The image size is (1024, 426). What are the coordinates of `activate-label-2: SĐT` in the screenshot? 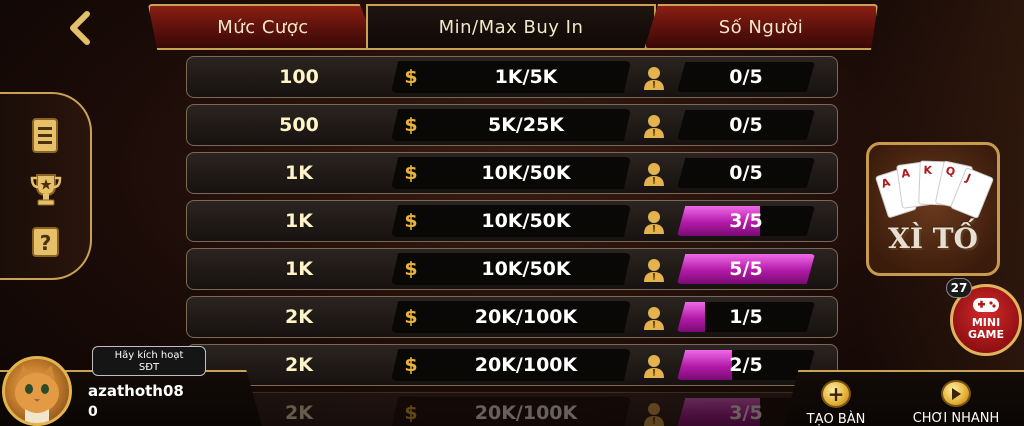 It's located at (149, 367).